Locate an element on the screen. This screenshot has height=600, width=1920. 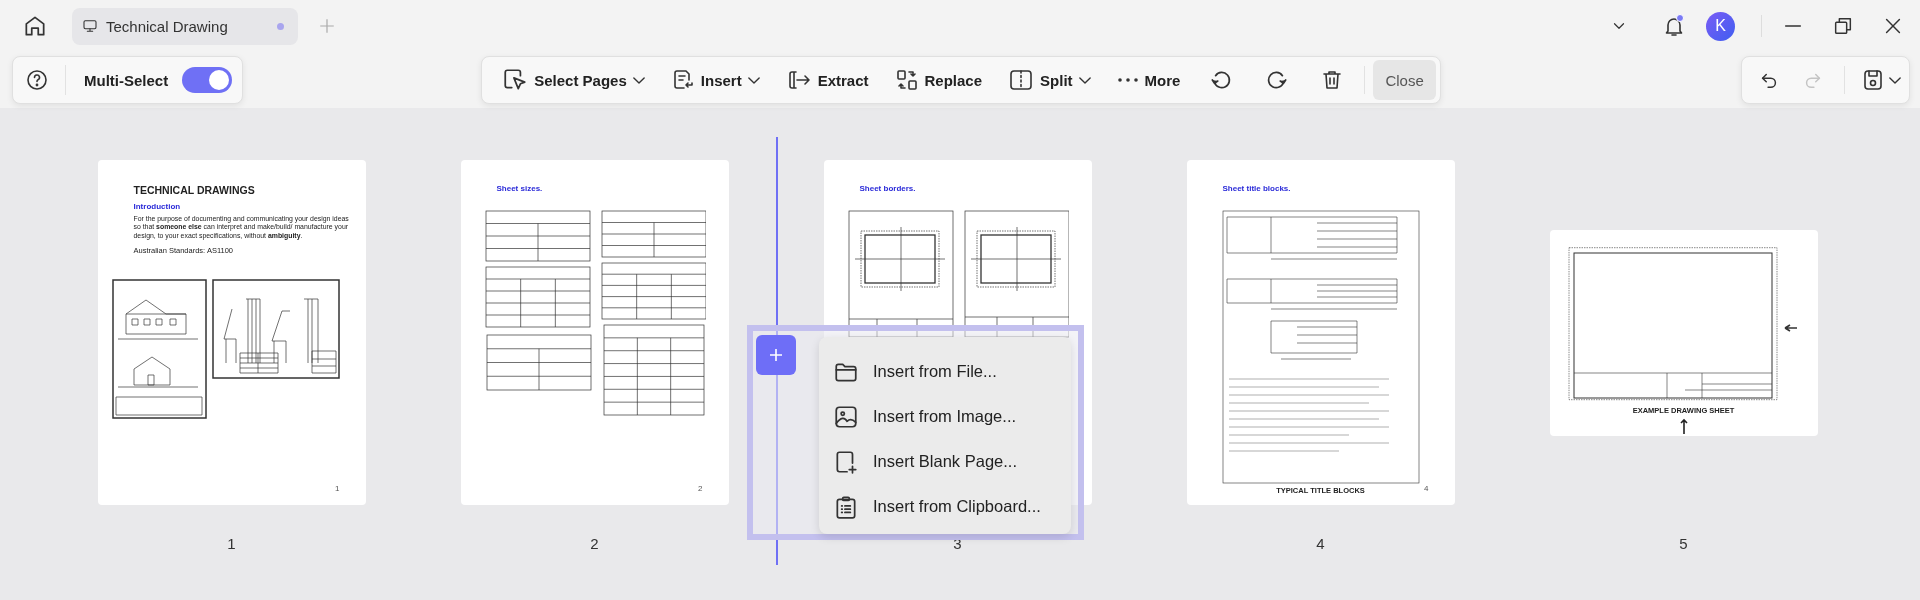
insert-dropdown: Insert is located at coordinates (715, 80).